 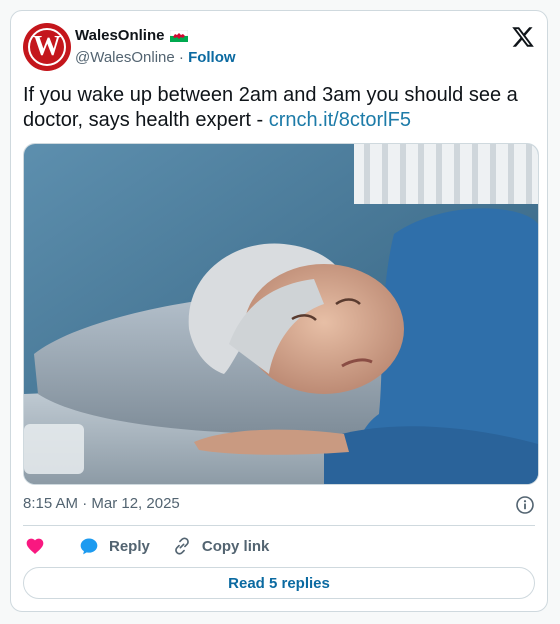 I want to click on author-handle: @WalesOnline, so click(x=125, y=57).